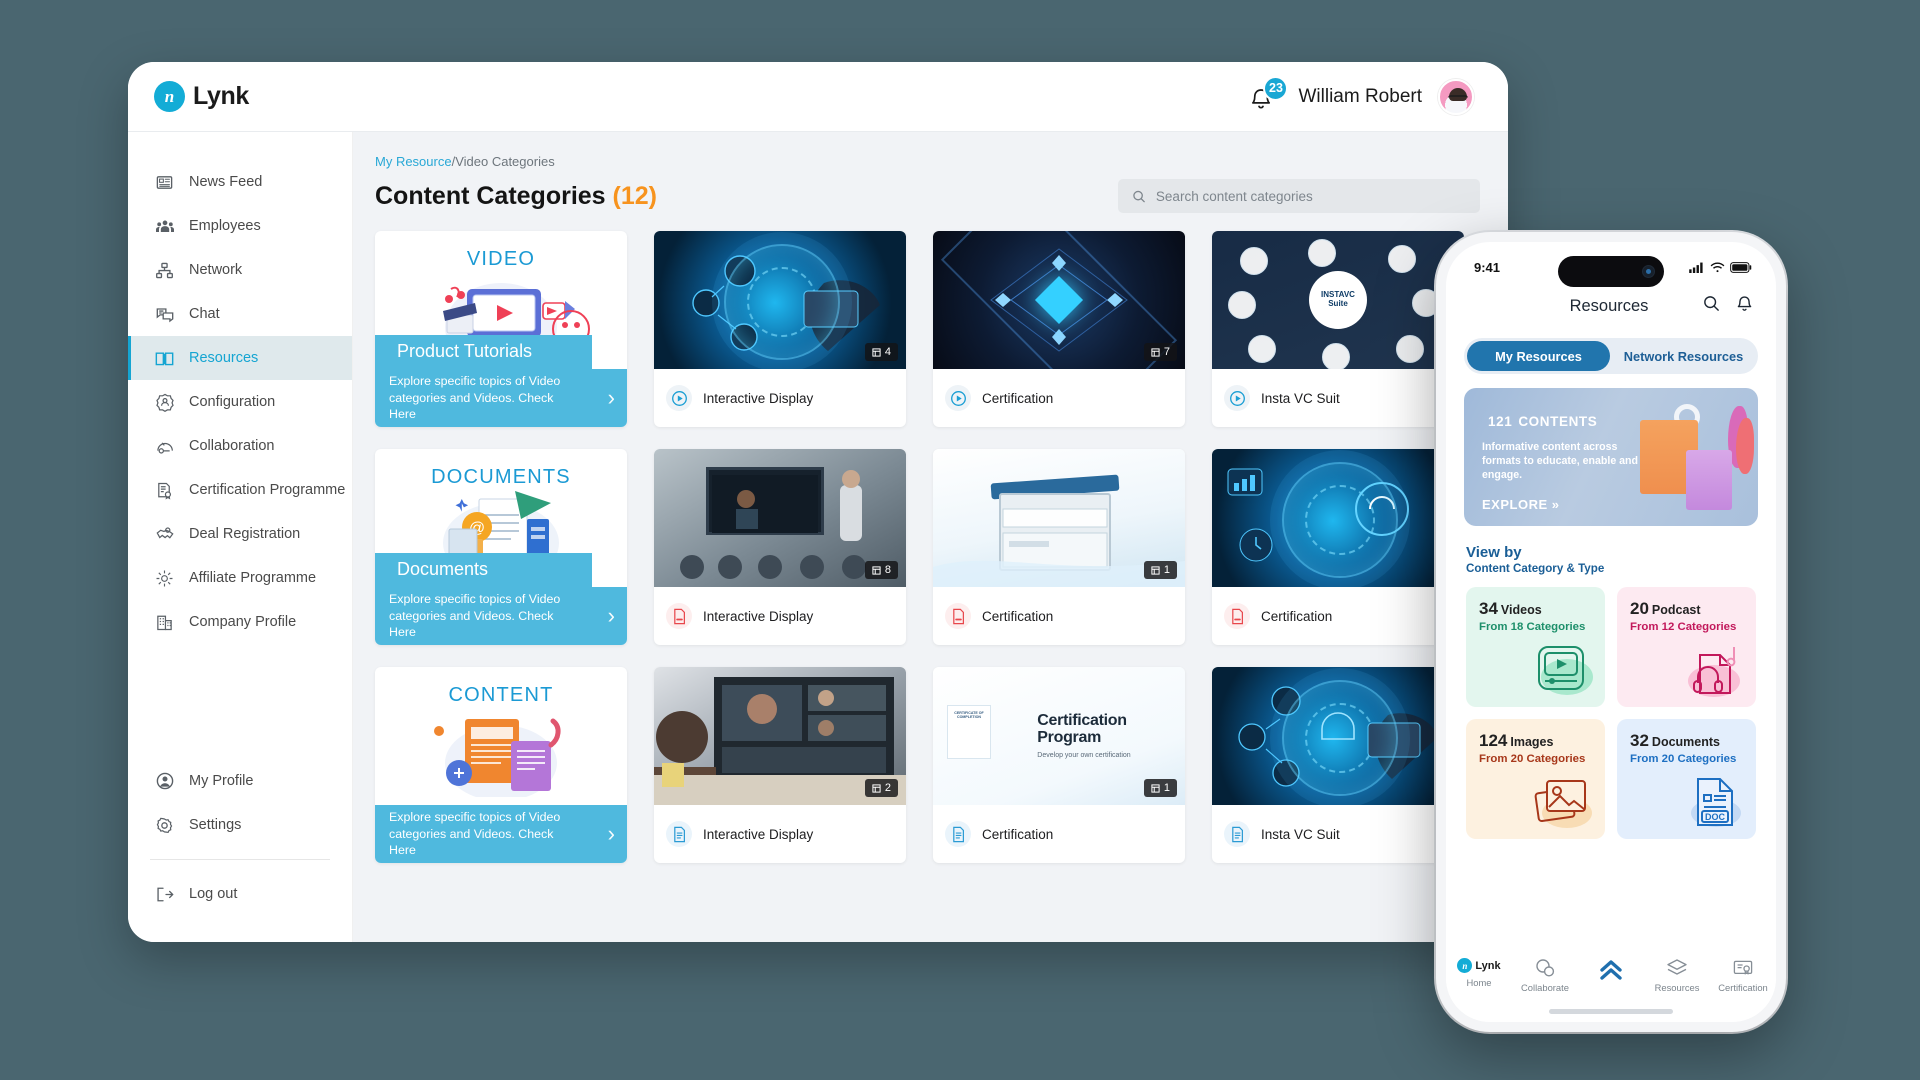  I want to click on sidebar-item-label: Resources, so click(224, 358).